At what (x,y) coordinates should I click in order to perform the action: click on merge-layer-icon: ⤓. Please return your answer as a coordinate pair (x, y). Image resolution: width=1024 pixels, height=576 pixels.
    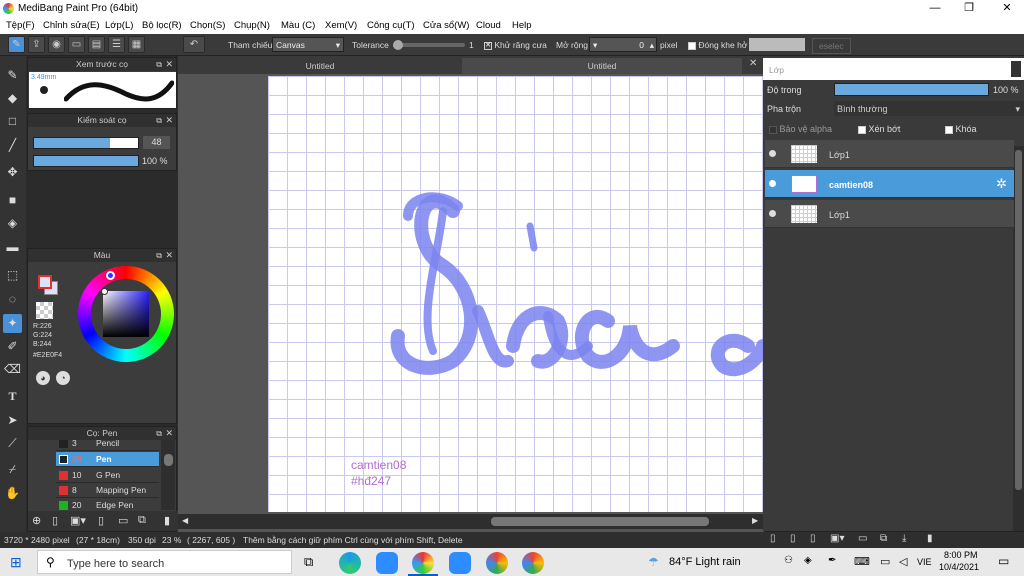
    Looking at the image, I should click on (904, 538).